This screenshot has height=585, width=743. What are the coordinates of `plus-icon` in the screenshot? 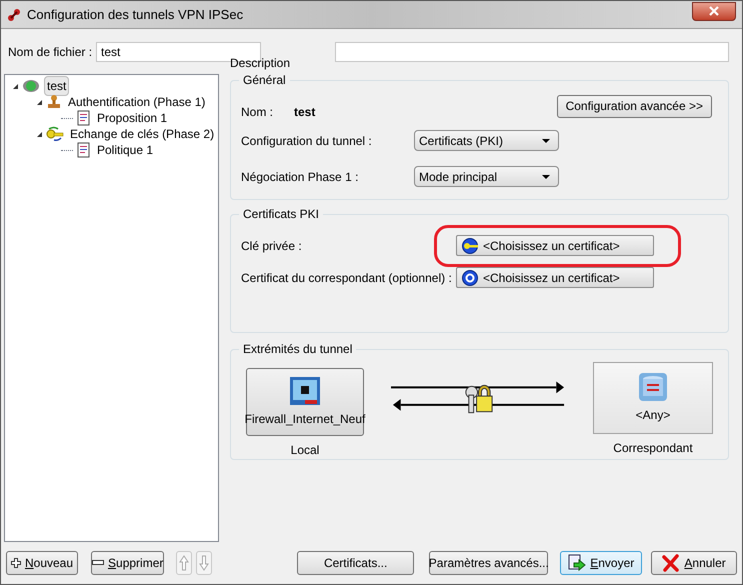 It's located at (15, 563).